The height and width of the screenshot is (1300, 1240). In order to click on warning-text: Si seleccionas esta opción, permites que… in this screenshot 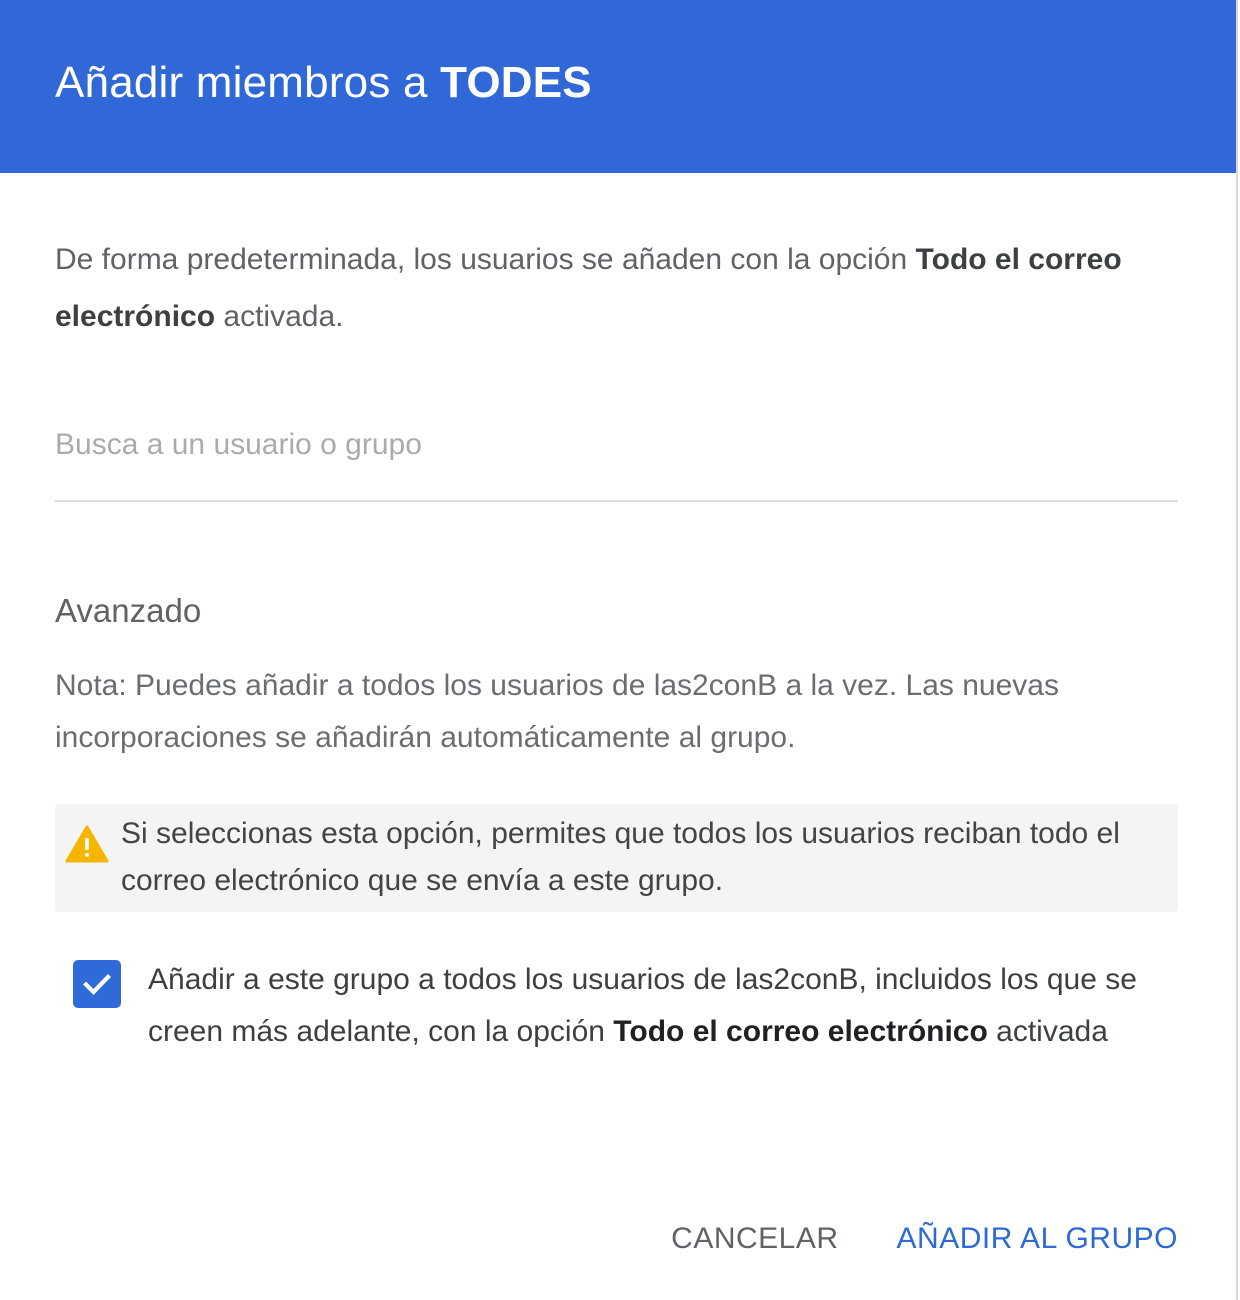, I will do `click(620, 857)`.